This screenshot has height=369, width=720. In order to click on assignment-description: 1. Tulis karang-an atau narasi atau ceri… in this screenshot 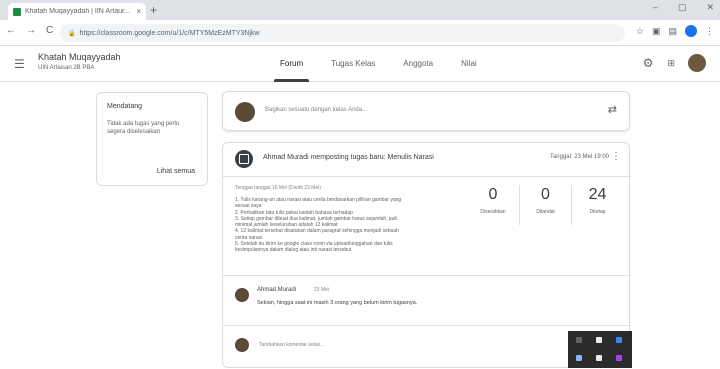, I will do `click(355, 225)`.